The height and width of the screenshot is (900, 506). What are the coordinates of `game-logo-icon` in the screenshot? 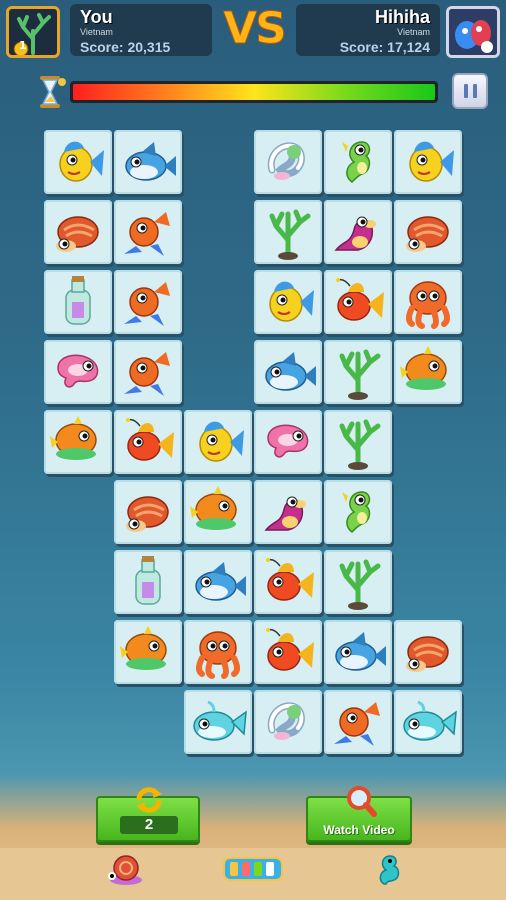 It's located at (253, 869).